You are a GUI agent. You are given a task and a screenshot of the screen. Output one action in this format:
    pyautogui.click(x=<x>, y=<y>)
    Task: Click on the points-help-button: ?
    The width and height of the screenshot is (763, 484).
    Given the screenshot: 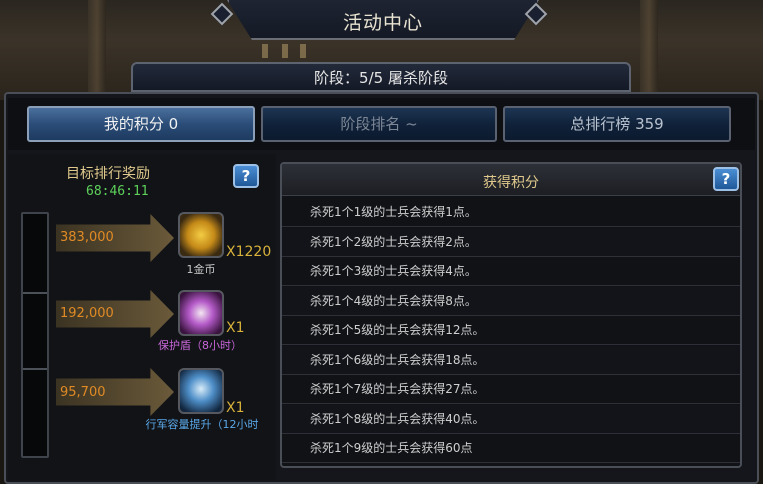 What is the action you would take?
    pyautogui.click(x=726, y=179)
    